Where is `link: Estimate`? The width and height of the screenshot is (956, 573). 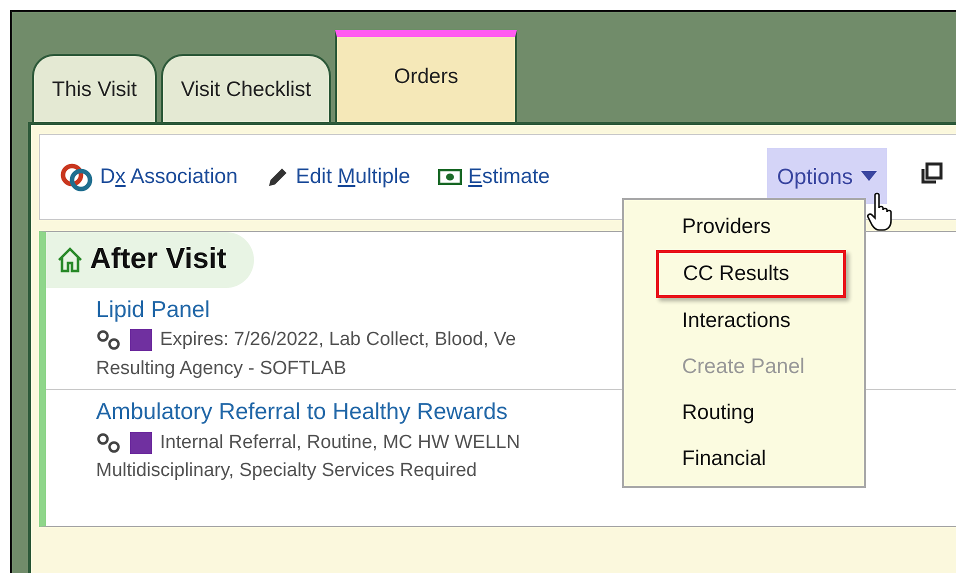 link: Estimate is located at coordinates (509, 177).